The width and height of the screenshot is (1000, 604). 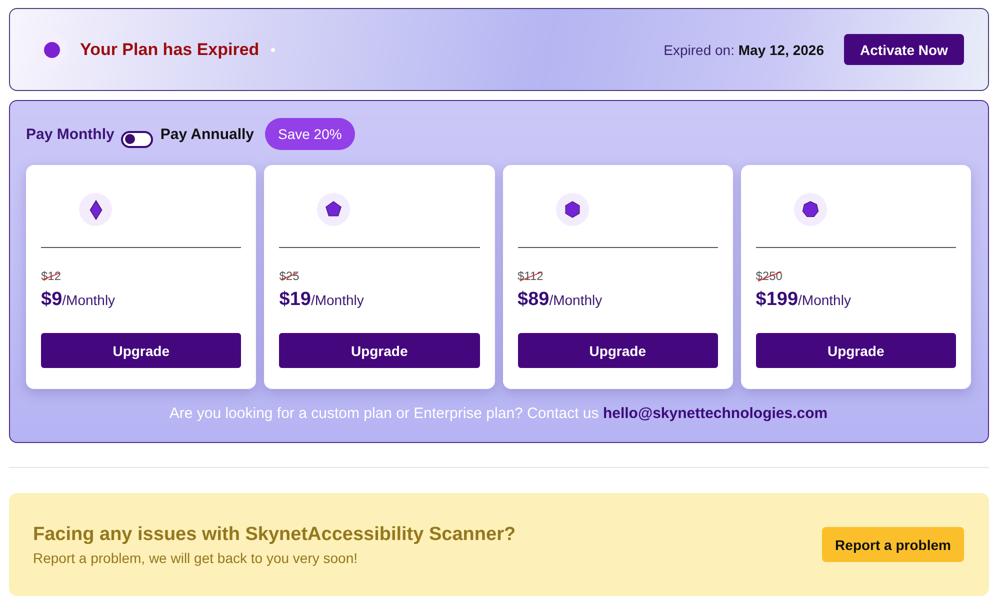 I want to click on activate-now-button: Activate Now, so click(x=904, y=49).